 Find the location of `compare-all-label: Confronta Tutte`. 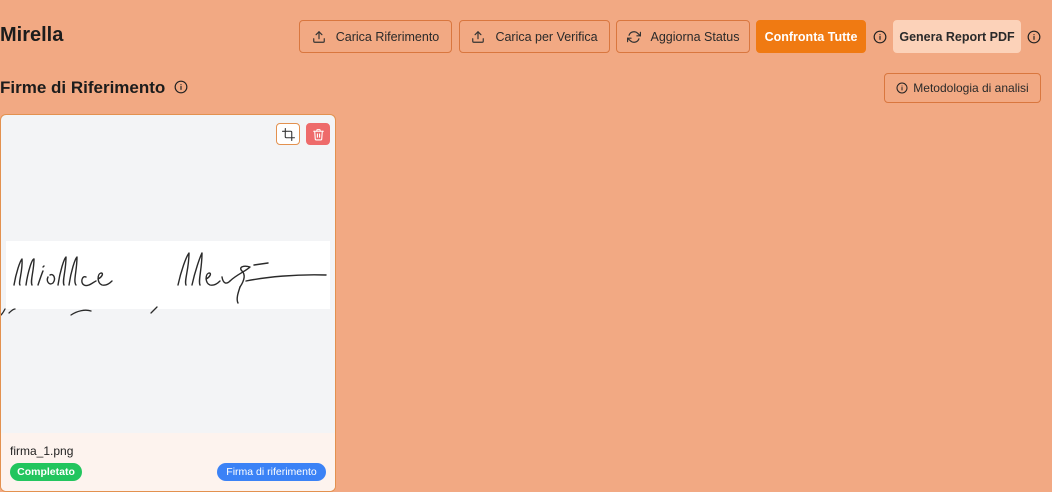

compare-all-label: Confronta Tutte is located at coordinates (811, 36).